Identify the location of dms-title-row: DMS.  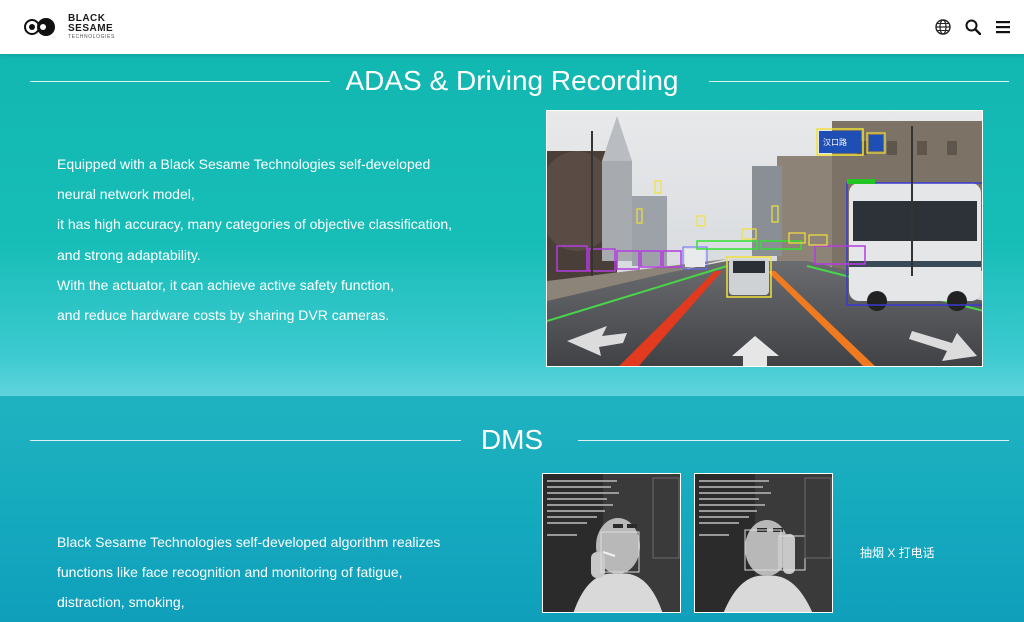
(512, 440).